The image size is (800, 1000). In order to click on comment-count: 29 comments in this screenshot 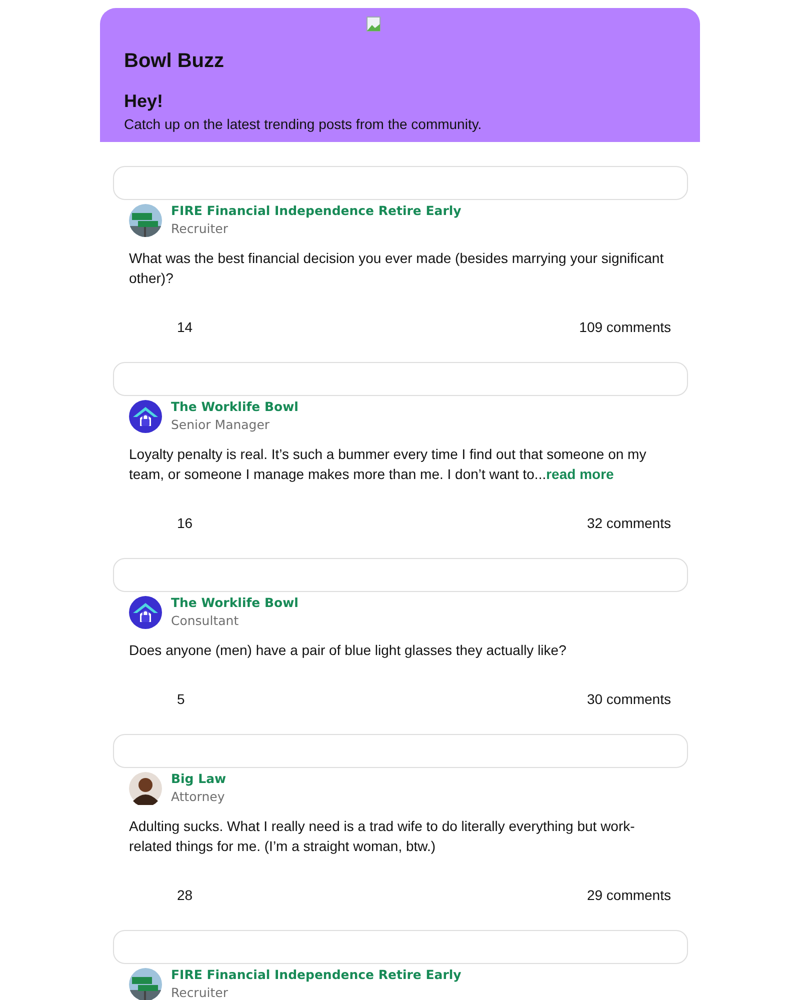, I will do `click(628, 895)`.